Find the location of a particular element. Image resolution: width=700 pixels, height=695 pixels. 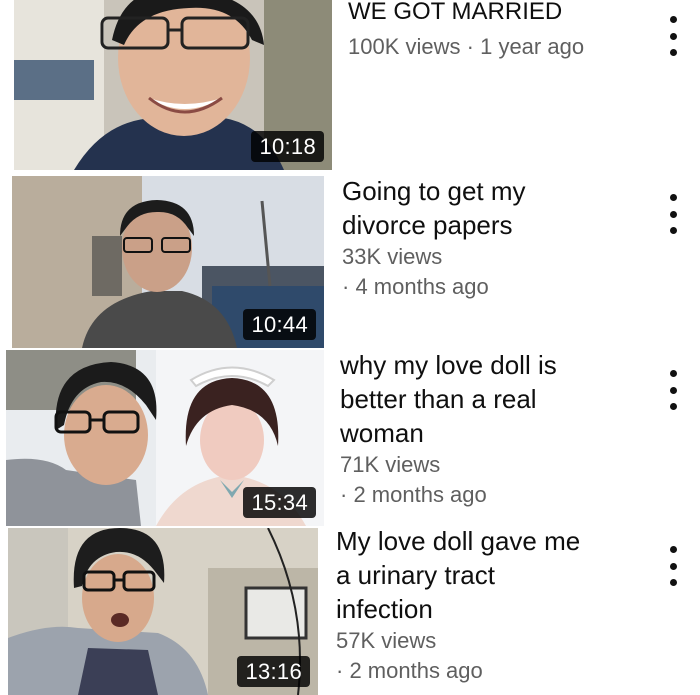

video-thumbnail: 15:34 is located at coordinates (165, 438).